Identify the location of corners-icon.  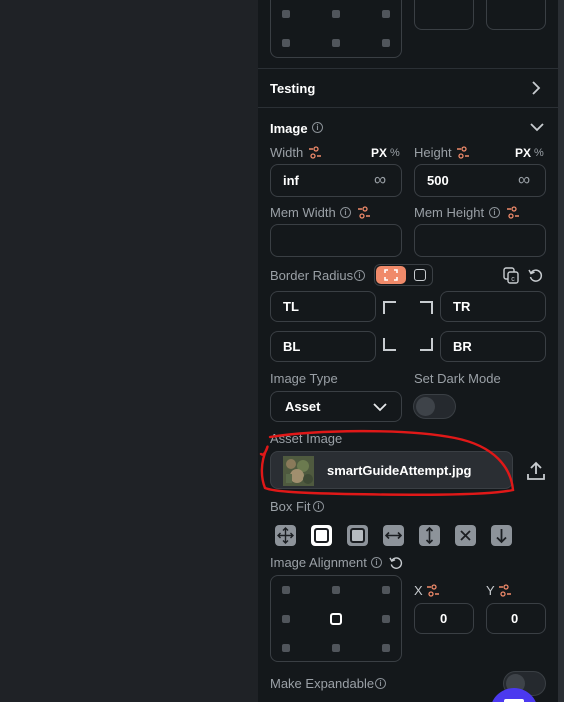
(391, 275).